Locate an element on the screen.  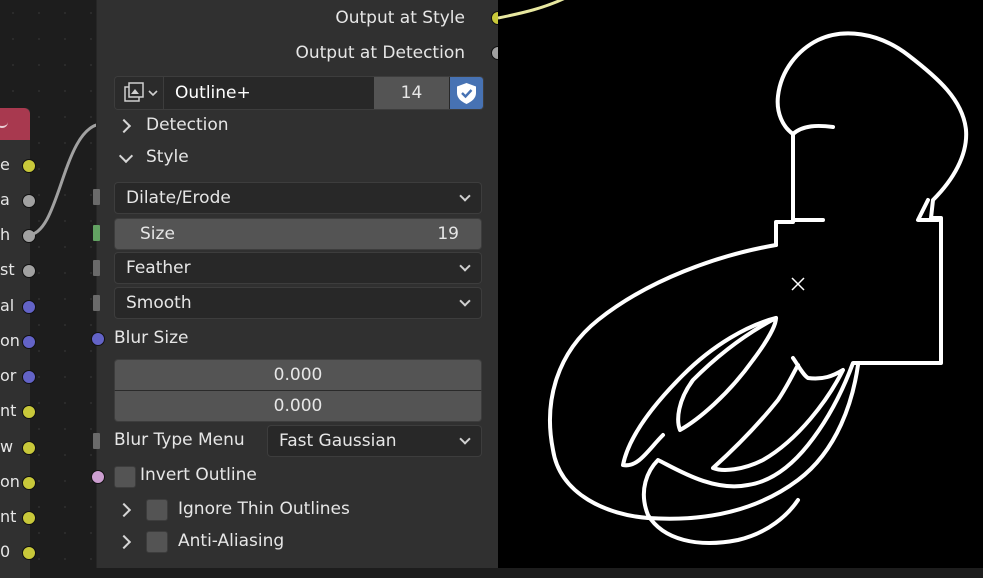
blur-size-label: Blur Size is located at coordinates (151, 338).